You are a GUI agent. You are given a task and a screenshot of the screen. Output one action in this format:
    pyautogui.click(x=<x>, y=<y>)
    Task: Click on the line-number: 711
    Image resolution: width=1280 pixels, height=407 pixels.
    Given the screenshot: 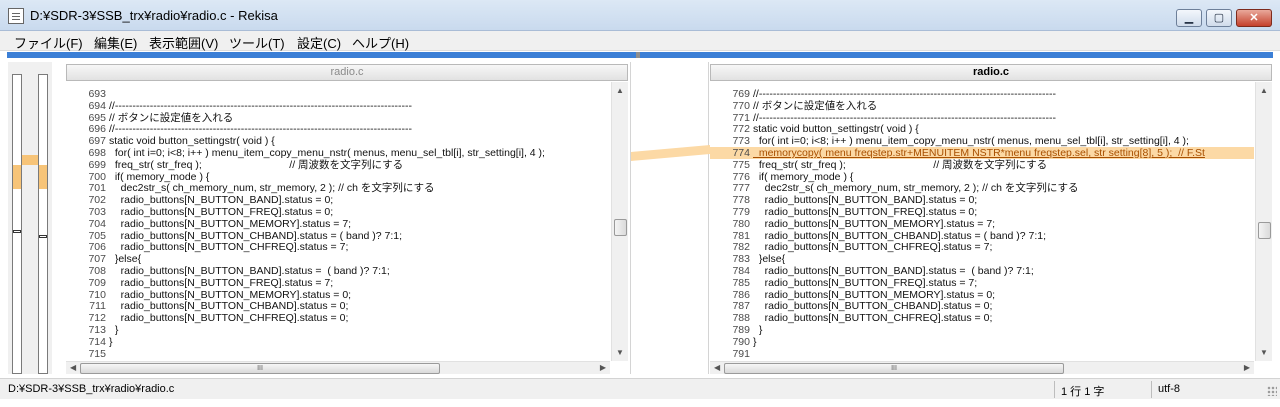 What is the action you would take?
    pyautogui.click(x=97, y=306)
    